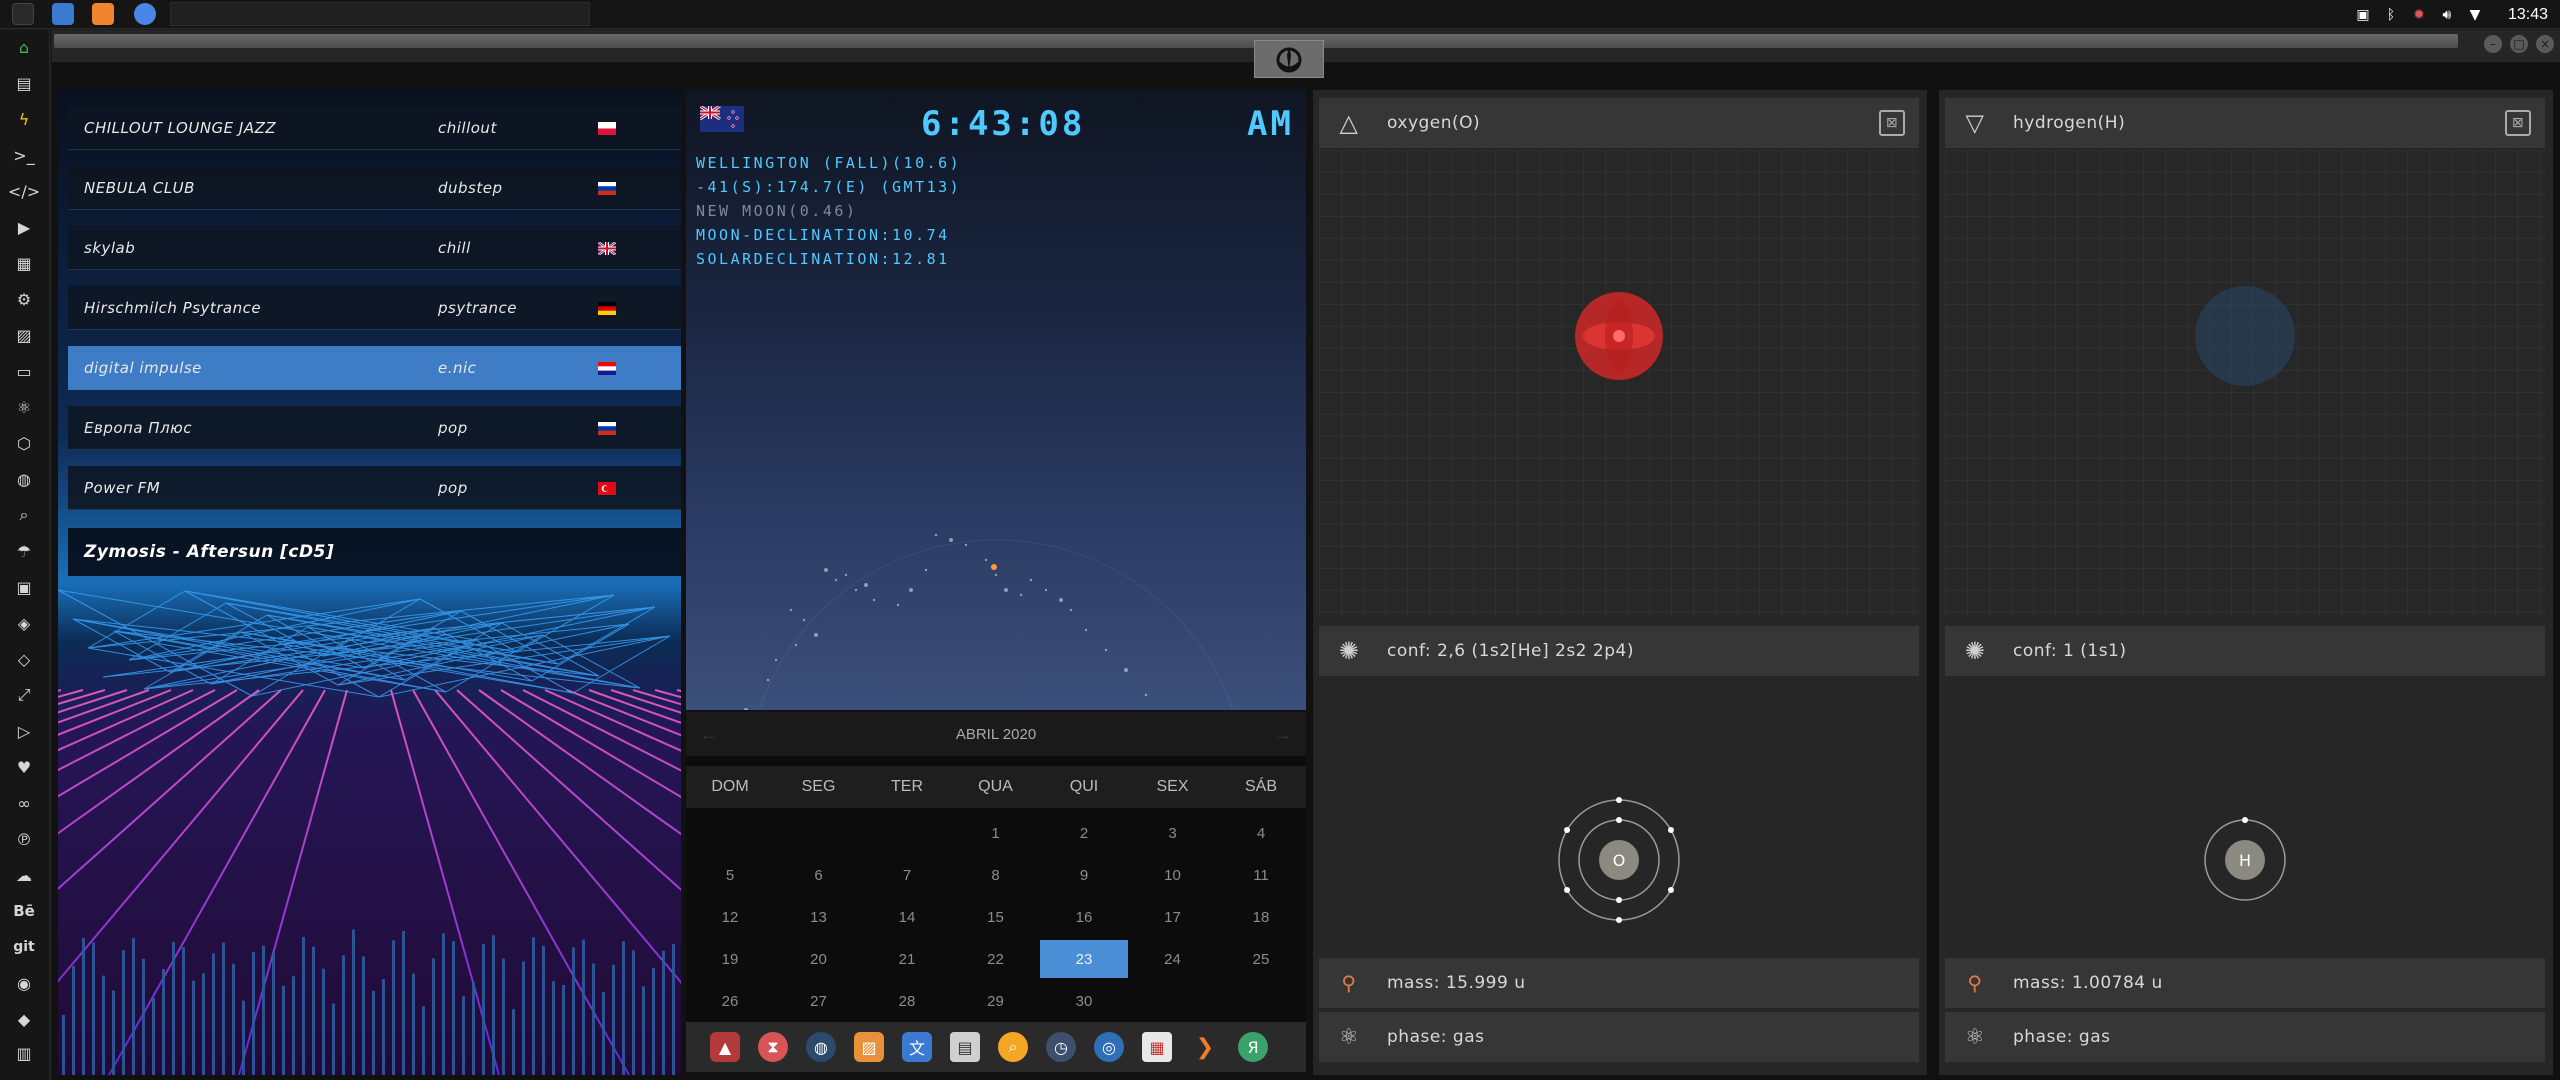 The height and width of the screenshot is (1080, 2560). I want to click on web-browser-icon: ◎, so click(1109, 1047).